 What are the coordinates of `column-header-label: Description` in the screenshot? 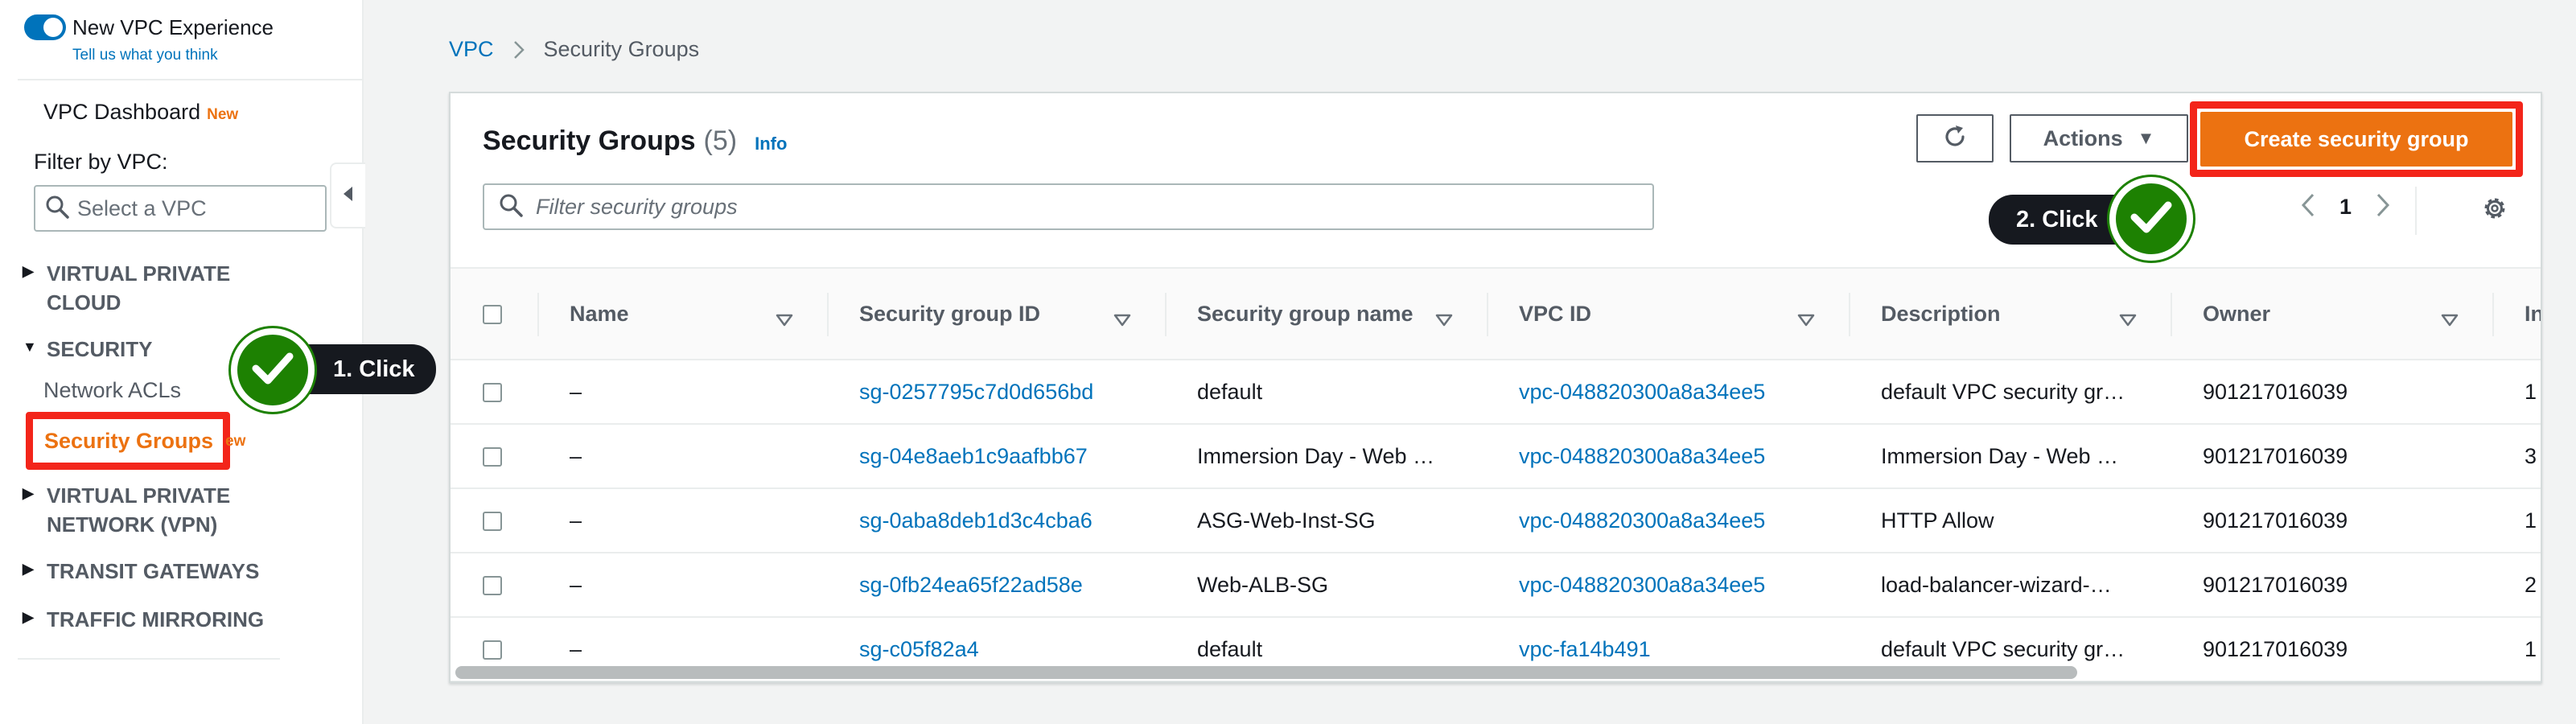 It's located at (1941, 313).